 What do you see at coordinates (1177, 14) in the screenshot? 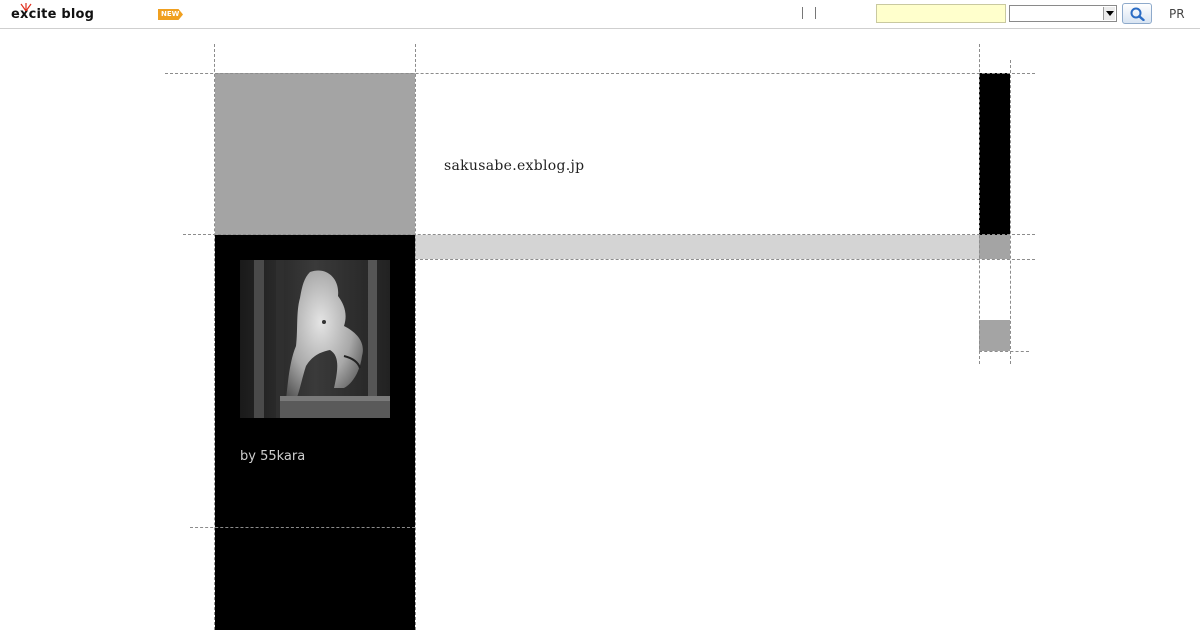
I see `pr-link: PR` at bounding box center [1177, 14].